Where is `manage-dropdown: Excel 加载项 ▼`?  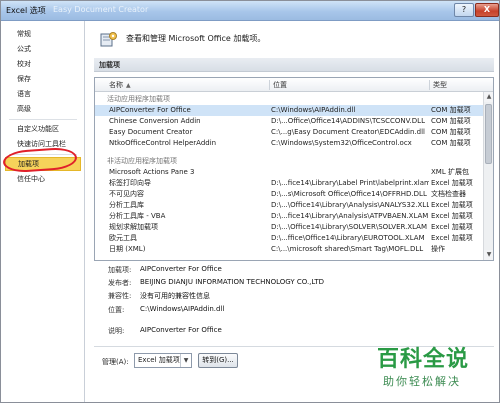
manage-dropdown: Excel 加载项 ▼ is located at coordinates (163, 360).